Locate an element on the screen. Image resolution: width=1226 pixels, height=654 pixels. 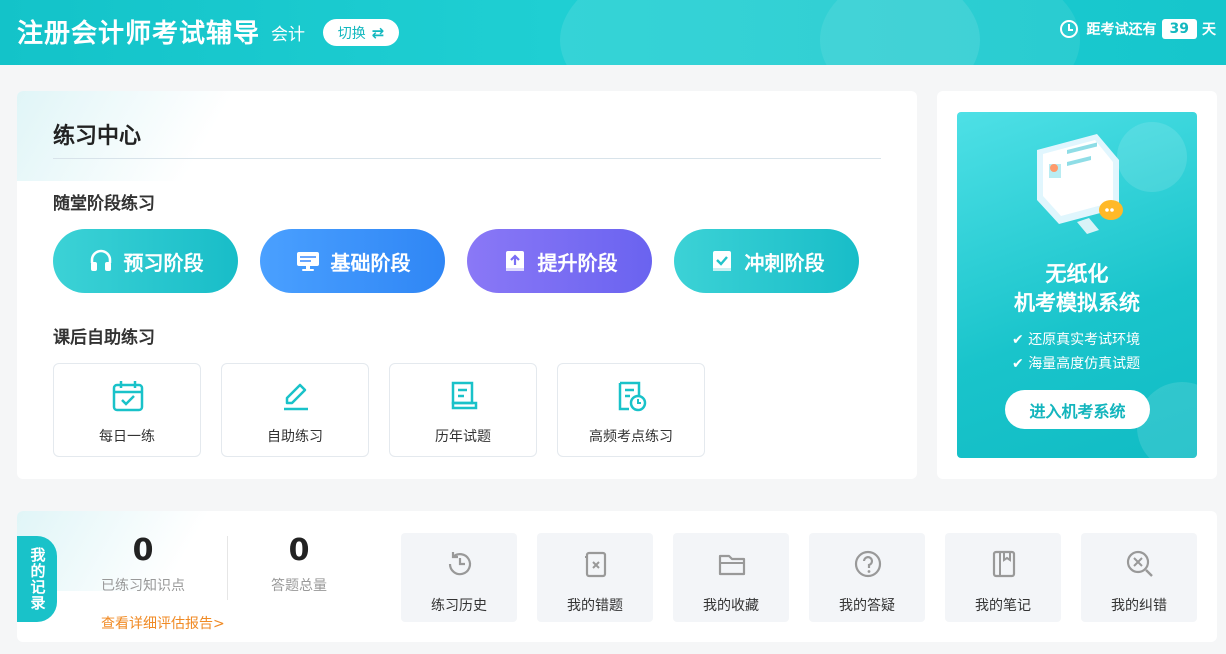
my-wrong-questions-button: 我的错题 is located at coordinates (595, 577).